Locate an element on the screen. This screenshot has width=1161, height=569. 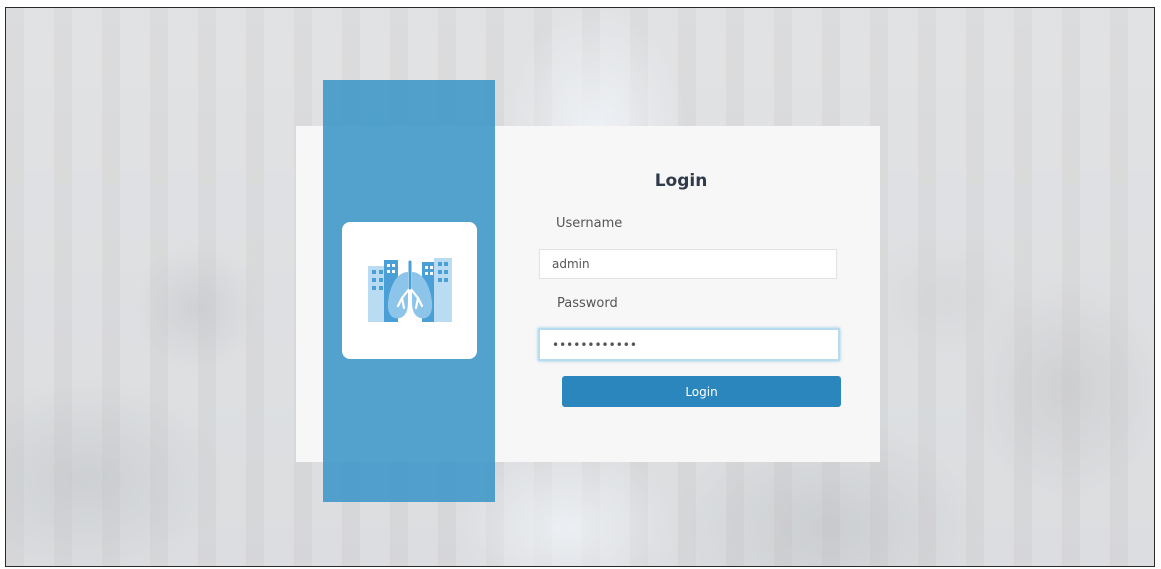
logo-box is located at coordinates (409, 290).